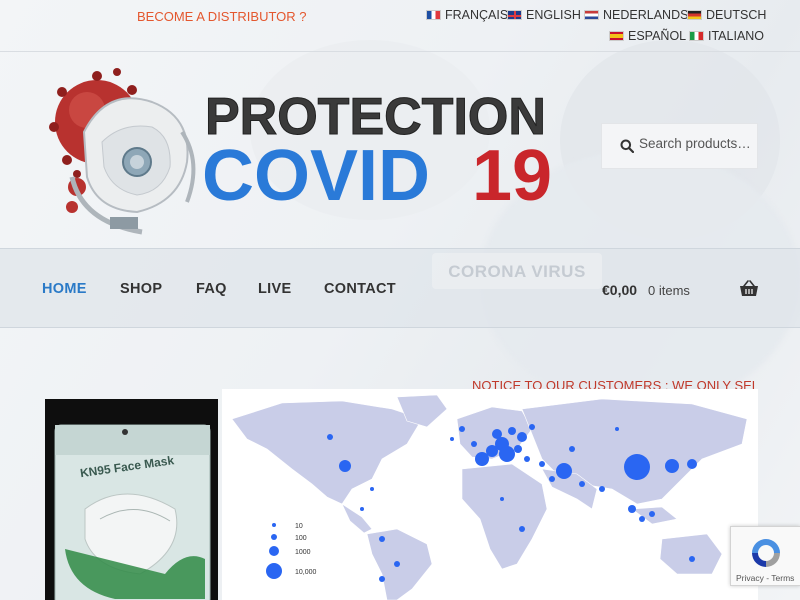 Image resolution: width=800 pixels, height=600 pixels. What do you see at coordinates (726, 15) in the screenshot?
I see `language-german: DEUTSCH` at bounding box center [726, 15].